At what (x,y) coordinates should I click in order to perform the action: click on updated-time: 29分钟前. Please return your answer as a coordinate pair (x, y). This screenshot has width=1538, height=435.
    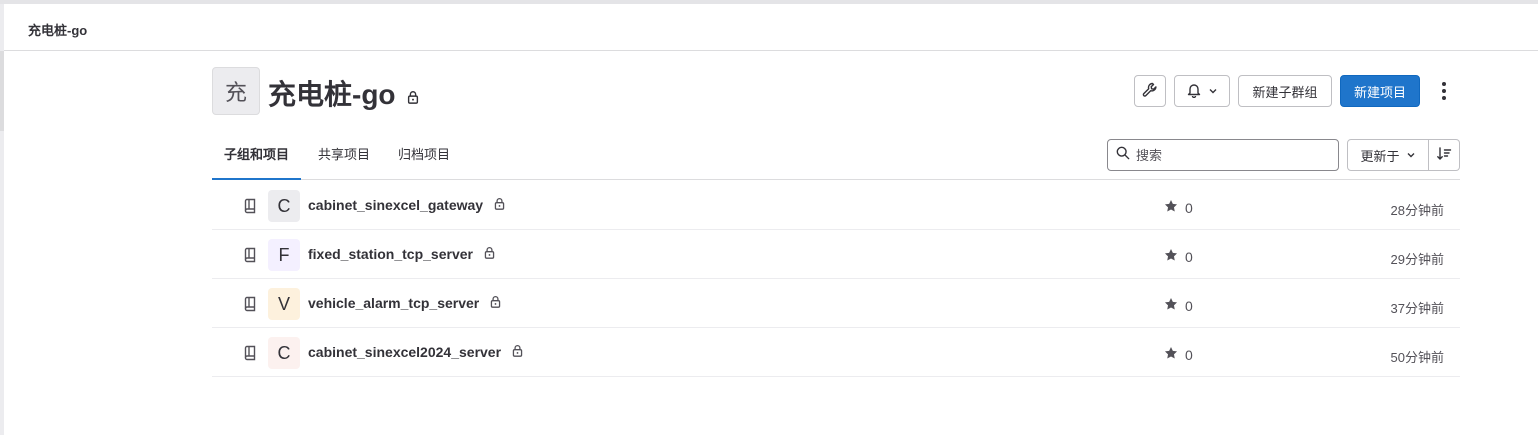
    Looking at the image, I should click on (1417, 259).